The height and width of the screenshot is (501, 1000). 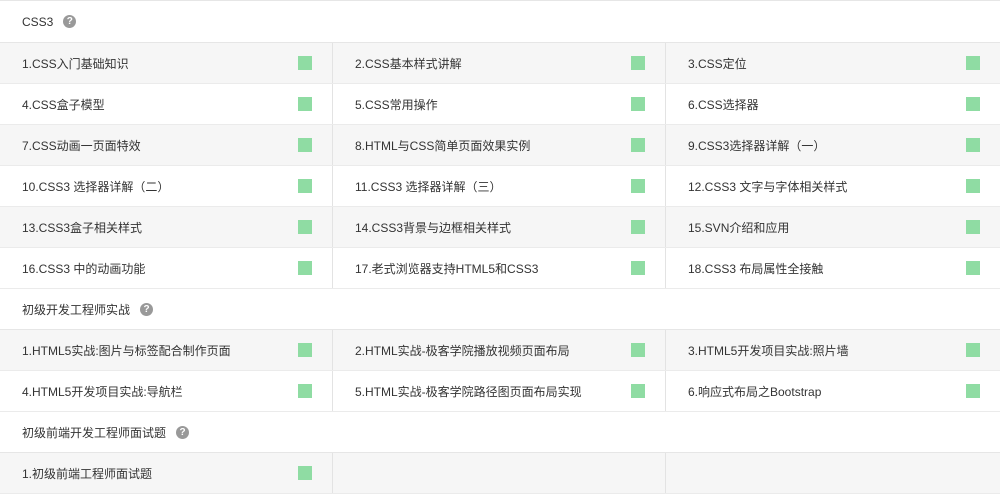 What do you see at coordinates (833, 227) in the screenshot?
I see `course-item: 15.SVN介绍和应用` at bounding box center [833, 227].